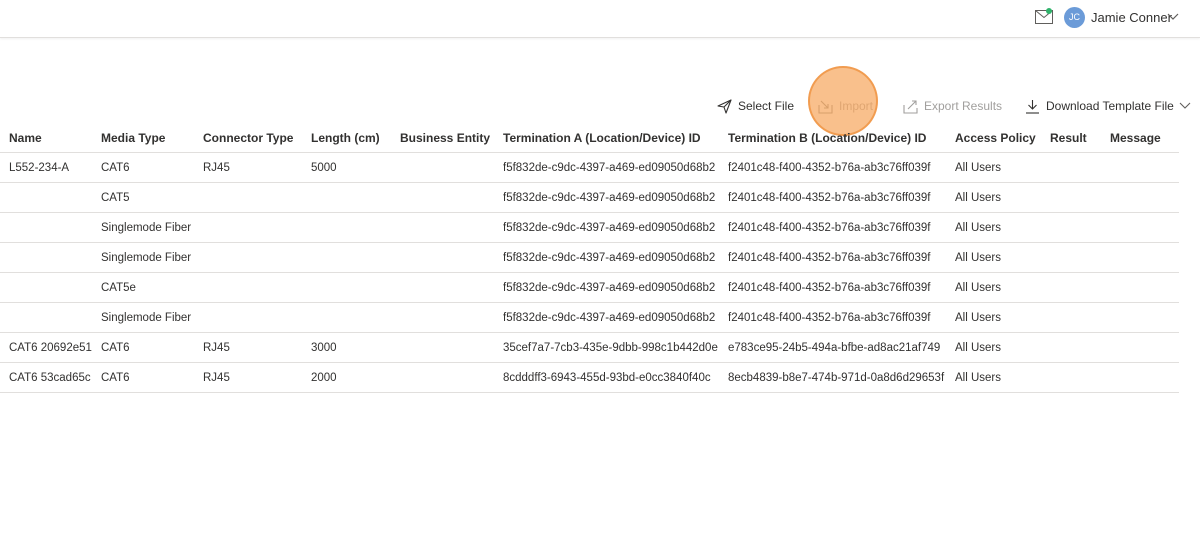  What do you see at coordinates (963, 106) in the screenshot?
I see `export-results-label: Export Results` at bounding box center [963, 106].